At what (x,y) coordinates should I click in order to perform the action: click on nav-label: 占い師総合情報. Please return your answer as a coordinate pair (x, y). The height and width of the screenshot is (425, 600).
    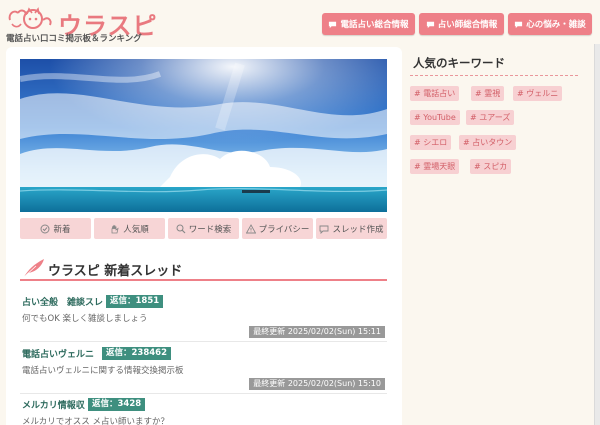
    Looking at the image, I should click on (467, 25).